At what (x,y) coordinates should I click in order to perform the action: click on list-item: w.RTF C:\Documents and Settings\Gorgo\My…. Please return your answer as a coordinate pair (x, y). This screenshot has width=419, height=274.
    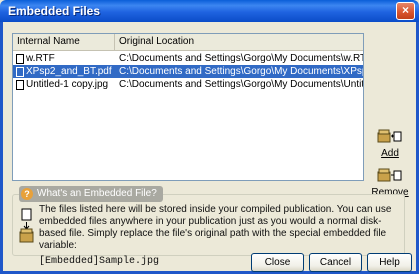
    Looking at the image, I should click on (188, 58).